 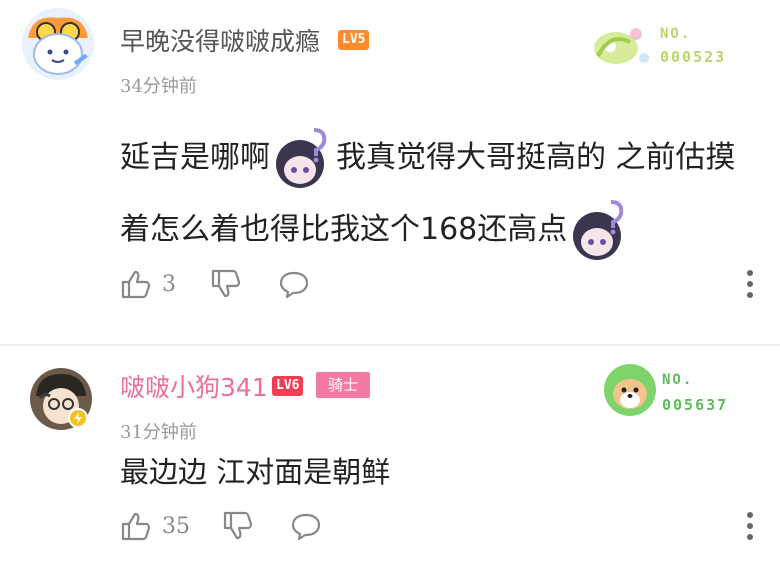 What do you see at coordinates (621, 46) in the screenshot?
I see `fan-badge-art-icon` at bounding box center [621, 46].